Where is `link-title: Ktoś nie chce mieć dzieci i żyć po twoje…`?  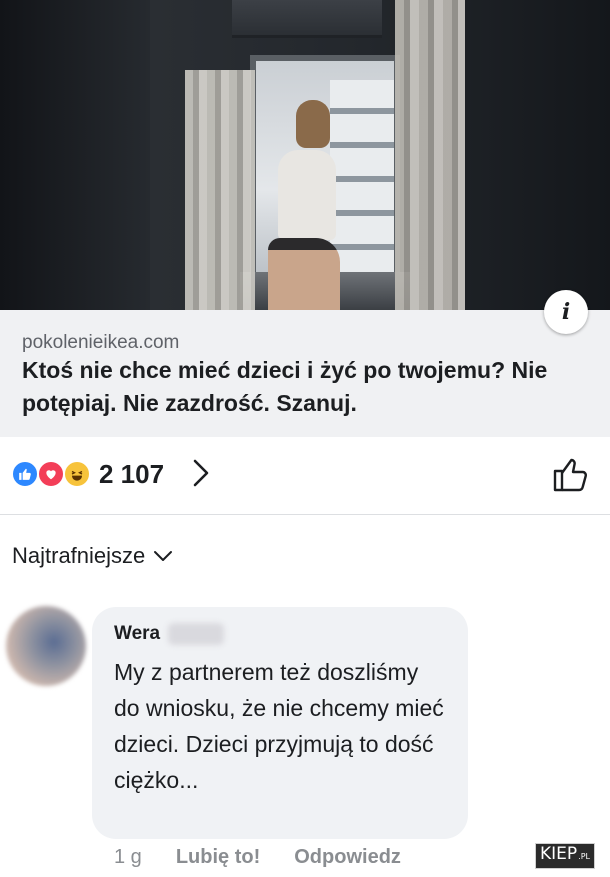 link-title: Ktoś nie chce mieć dzieci i żyć po twoje… is located at coordinates (285, 386).